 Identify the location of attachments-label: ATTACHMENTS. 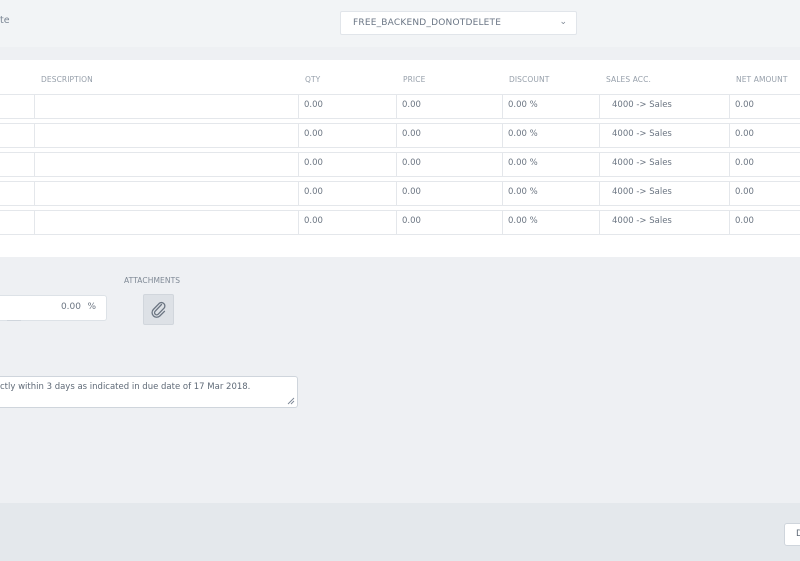
(152, 280).